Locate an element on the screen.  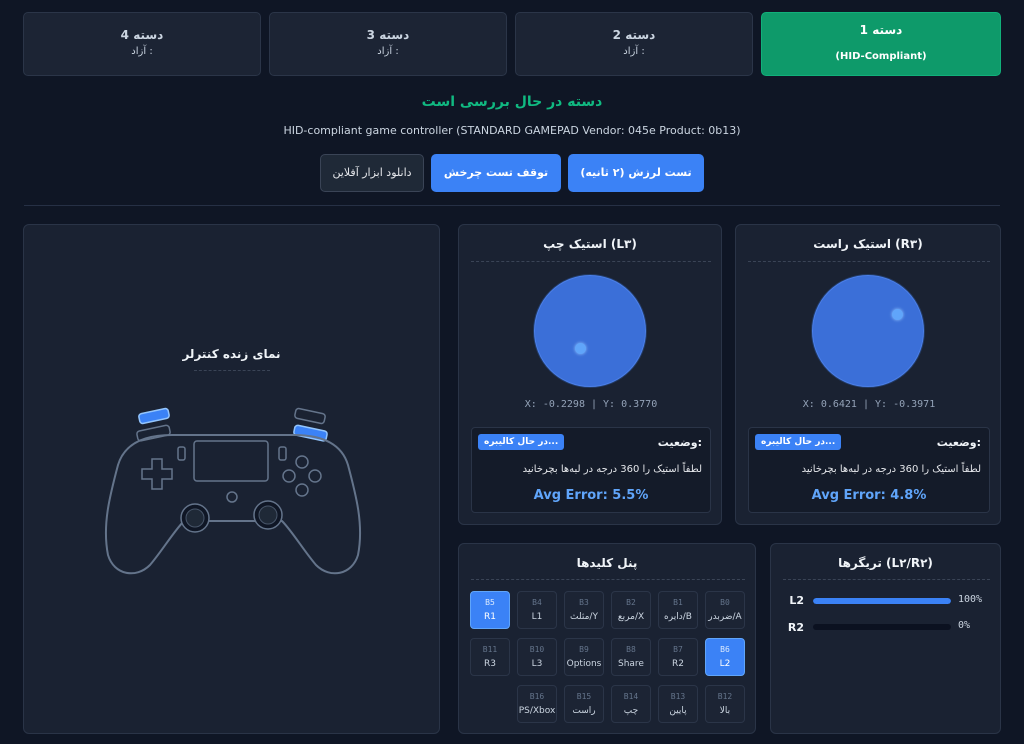
key-id: B3 is located at coordinates (584, 602).